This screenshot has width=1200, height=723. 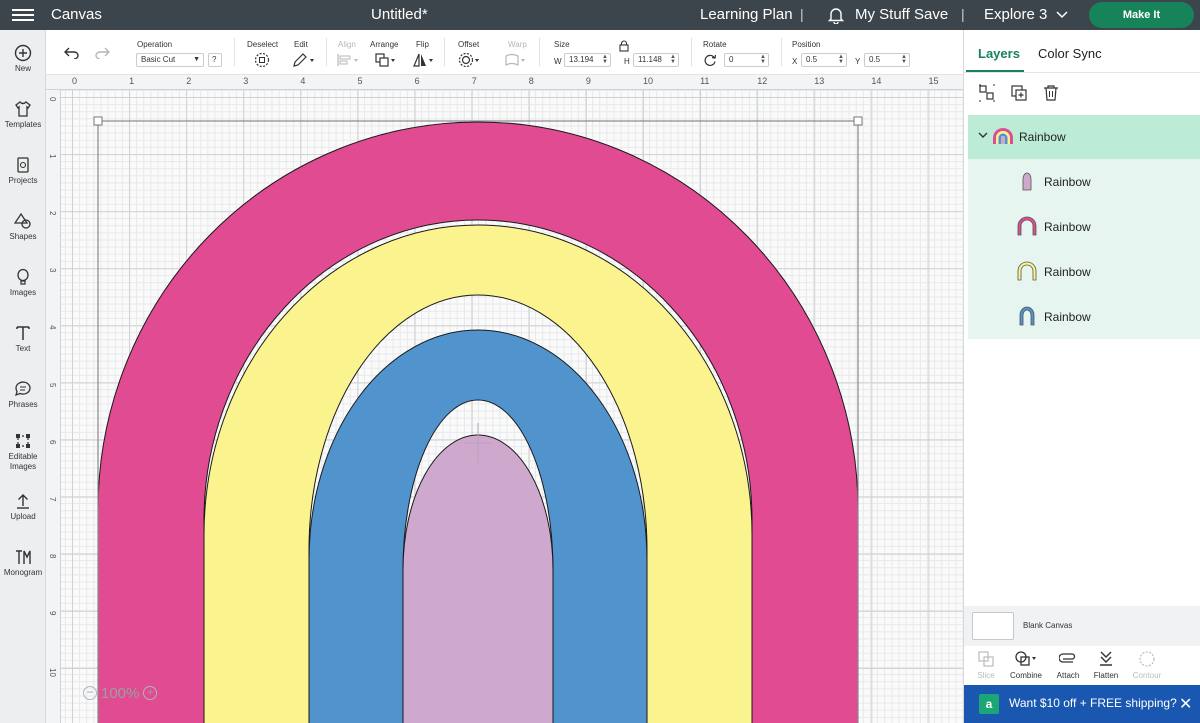 I want to click on sidebar-item-label: Projects, so click(x=23, y=180).